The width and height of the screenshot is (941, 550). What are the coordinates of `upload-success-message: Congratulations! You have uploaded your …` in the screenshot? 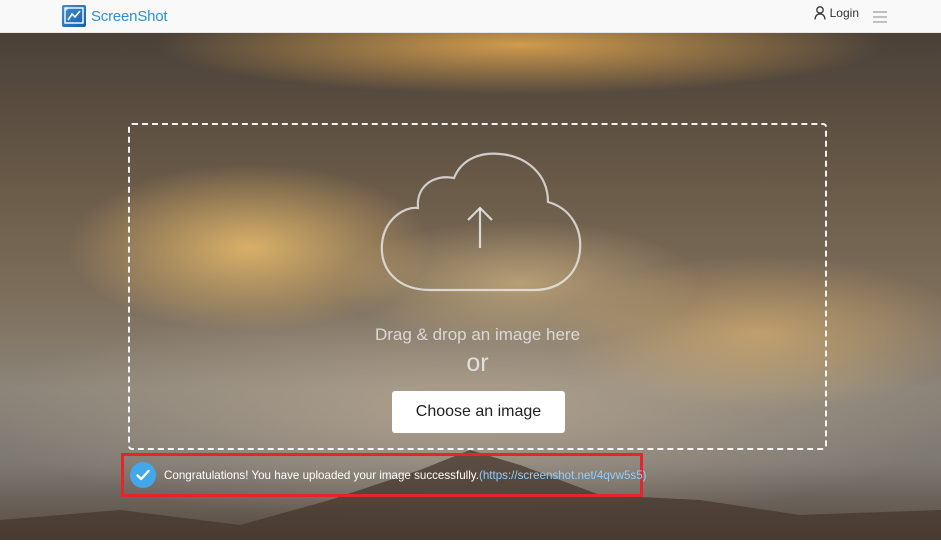 It's located at (384, 475).